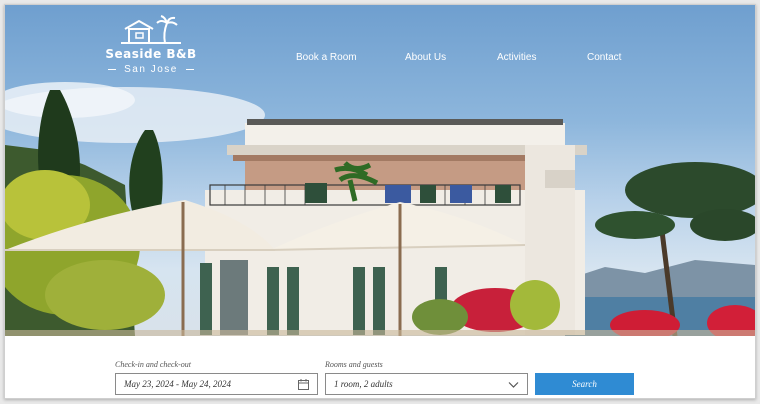 The image size is (760, 404). What do you see at coordinates (604, 57) in the screenshot?
I see `nav-contact: Contact` at bounding box center [604, 57].